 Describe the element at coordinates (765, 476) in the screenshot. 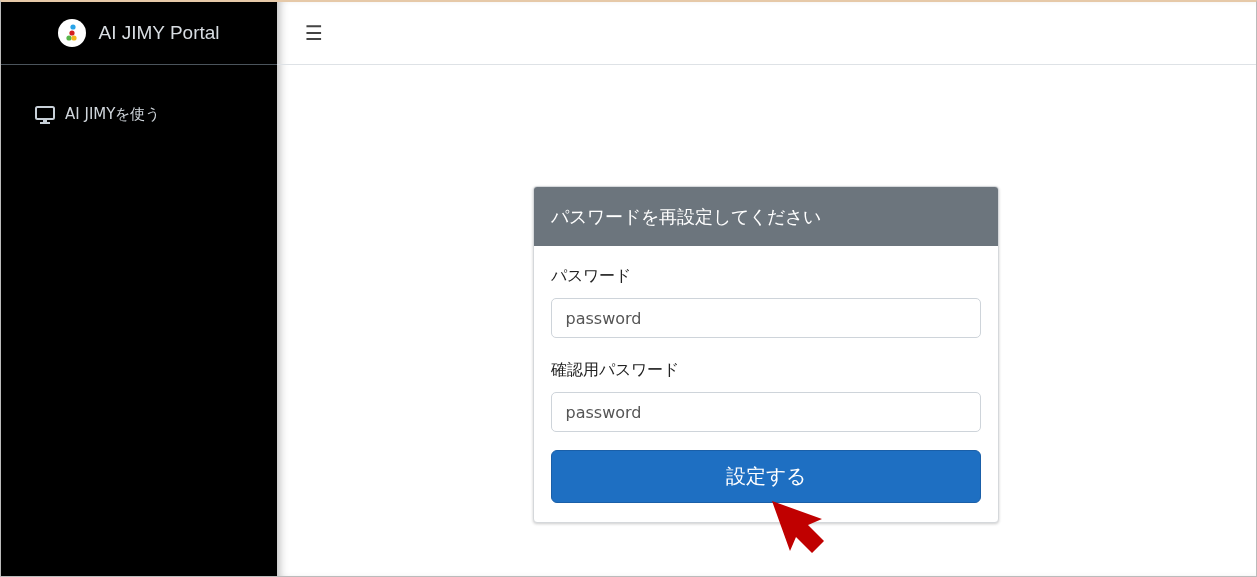

I see `submit-button: 設定する` at that location.